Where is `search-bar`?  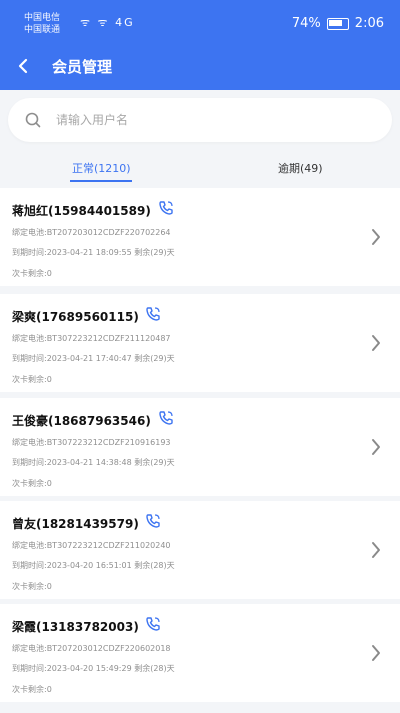 search-bar is located at coordinates (200, 120).